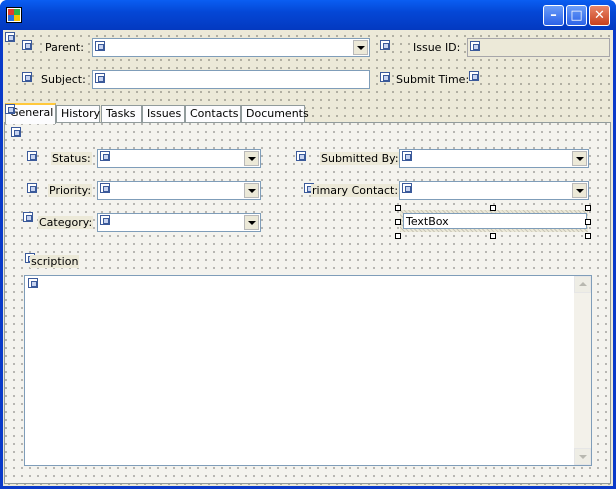 The width and height of the screenshot is (616, 489). I want to click on maximize-button: □, so click(576, 15).